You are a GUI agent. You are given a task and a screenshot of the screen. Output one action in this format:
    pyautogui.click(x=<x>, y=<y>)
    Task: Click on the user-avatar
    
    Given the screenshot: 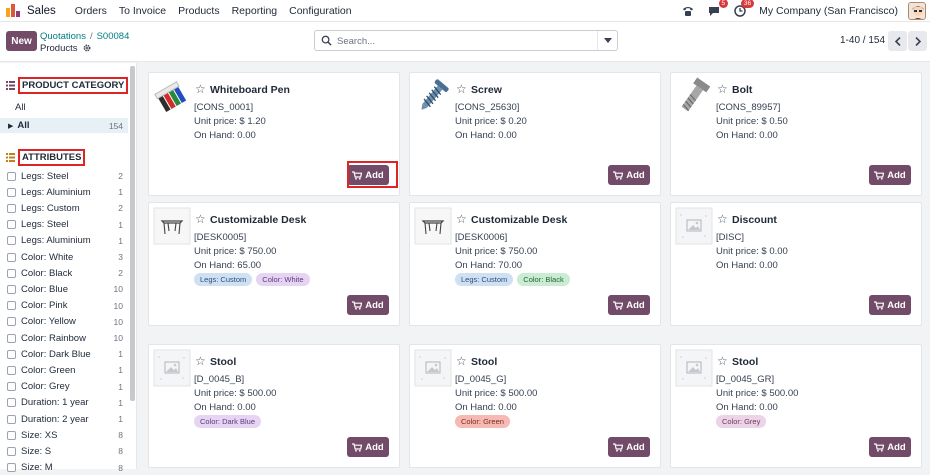 What is the action you would take?
    pyautogui.click(x=917, y=11)
    